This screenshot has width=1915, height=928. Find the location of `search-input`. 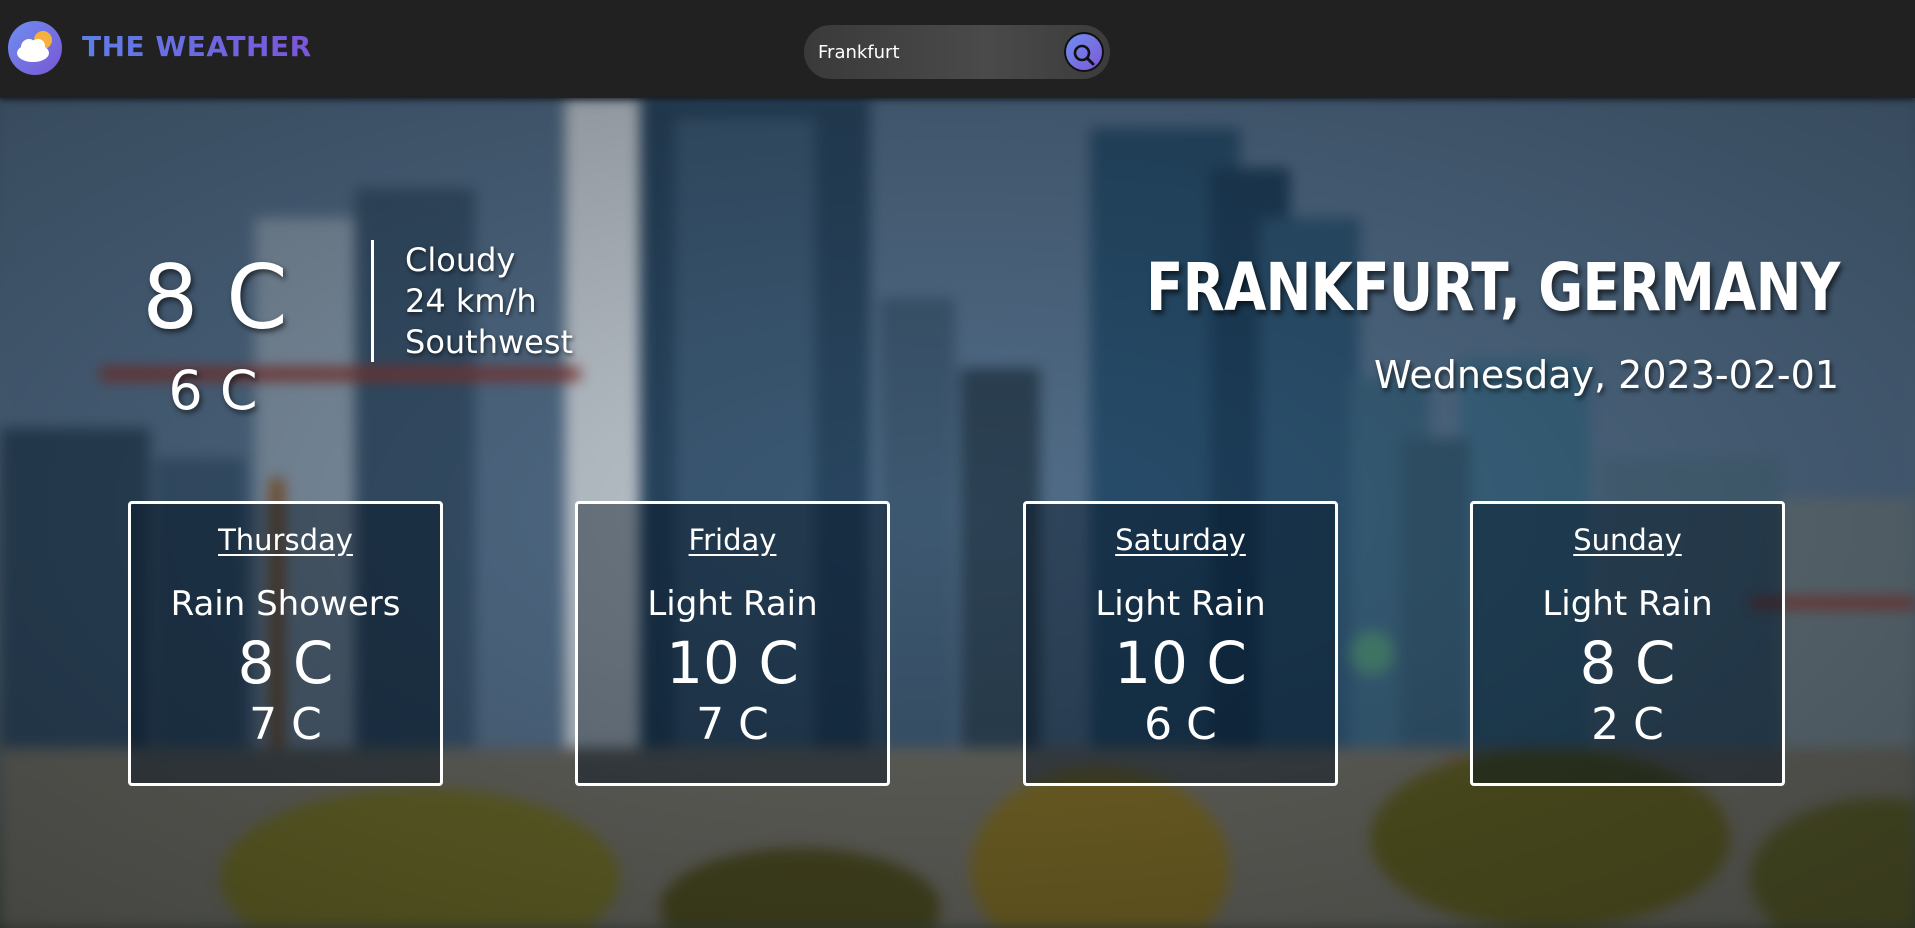

search-input is located at coordinates (931, 52).